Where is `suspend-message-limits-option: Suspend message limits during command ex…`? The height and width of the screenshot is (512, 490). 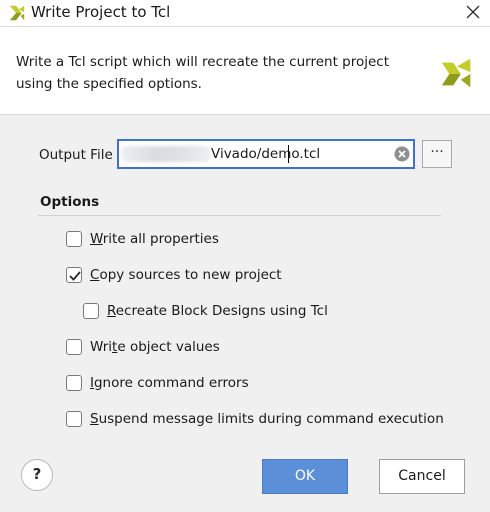 suspend-message-limits-option: Suspend message limits during command ex… is located at coordinates (255, 419).